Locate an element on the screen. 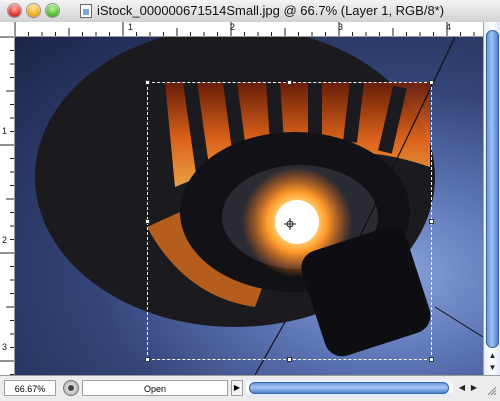 This screenshot has width=500, height=401. vertical-scrollbar: ▲ ▼ is located at coordinates (491, 198).